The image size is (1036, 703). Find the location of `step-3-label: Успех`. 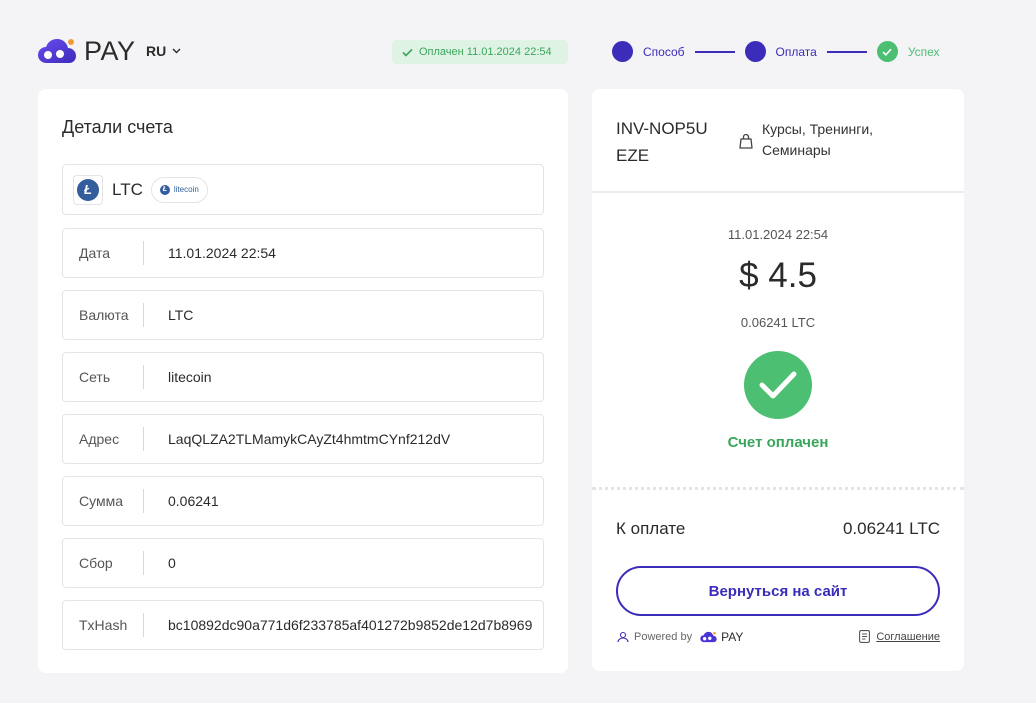

step-3-label: Успех is located at coordinates (923, 51).